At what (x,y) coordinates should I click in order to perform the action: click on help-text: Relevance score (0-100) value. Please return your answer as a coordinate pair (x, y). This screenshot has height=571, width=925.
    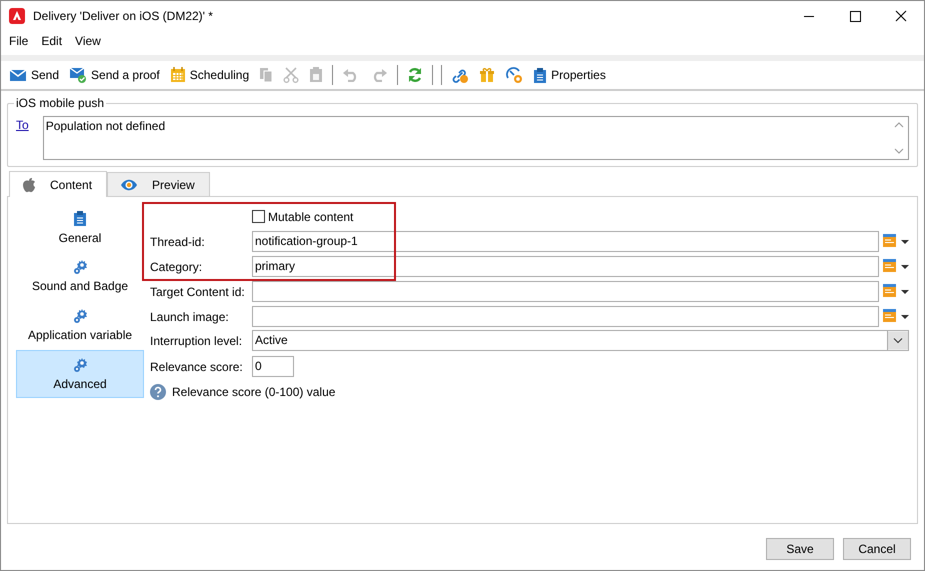
    Looking at the image, I should click on (254, 391).